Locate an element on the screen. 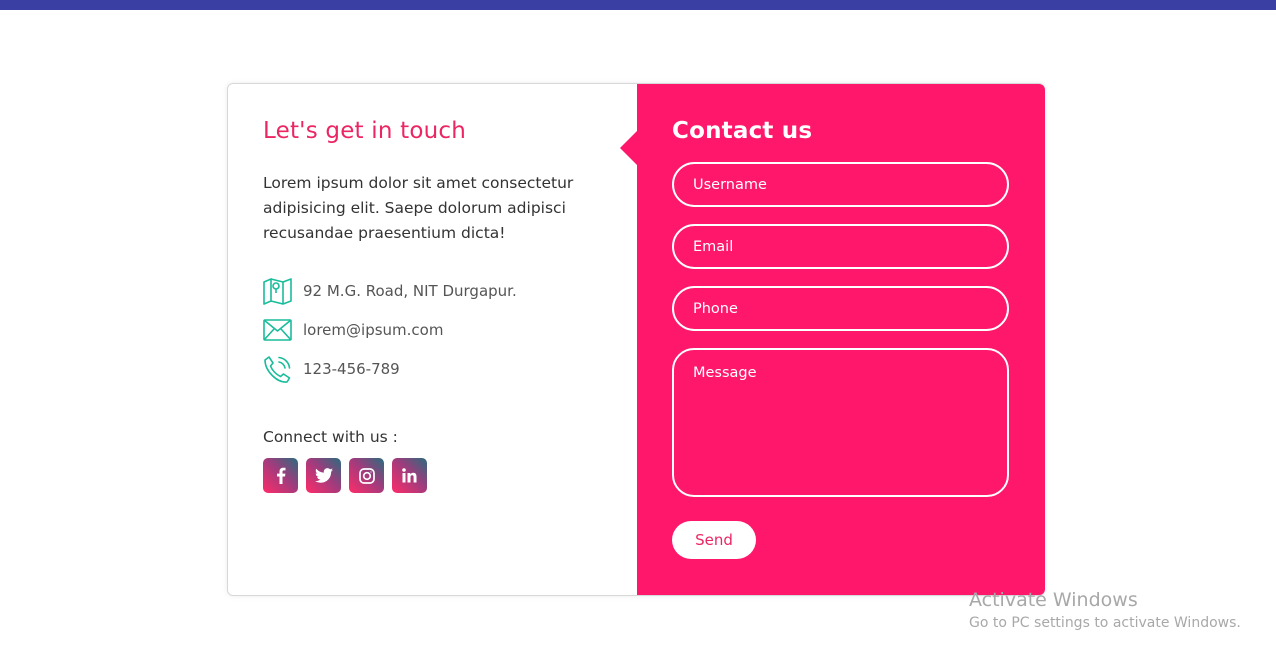 The height and width of the screenshot is (664, 1276). phone-icon is located at coordinates (277, 369).